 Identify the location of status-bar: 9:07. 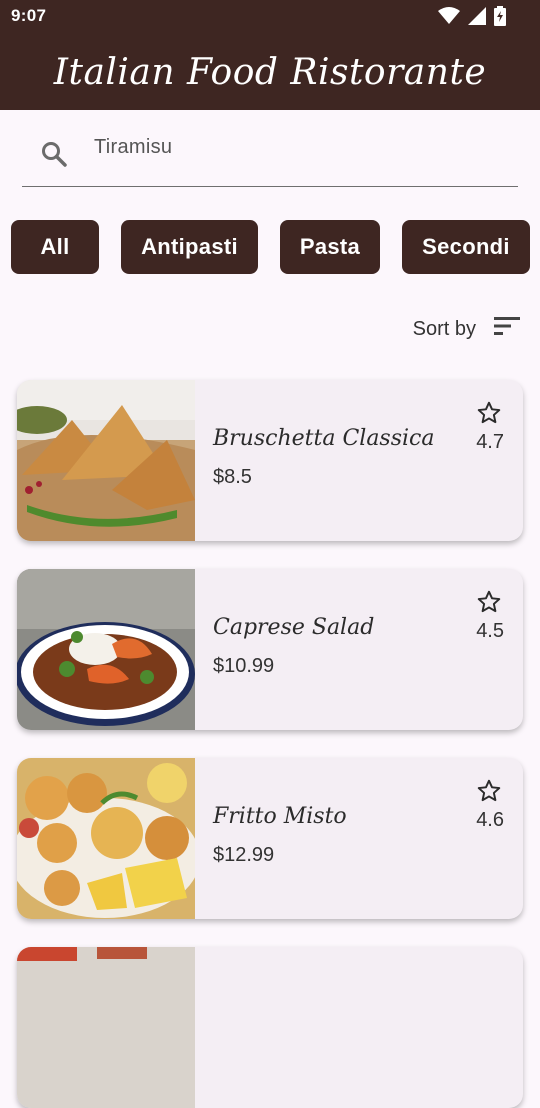
(270, 17).